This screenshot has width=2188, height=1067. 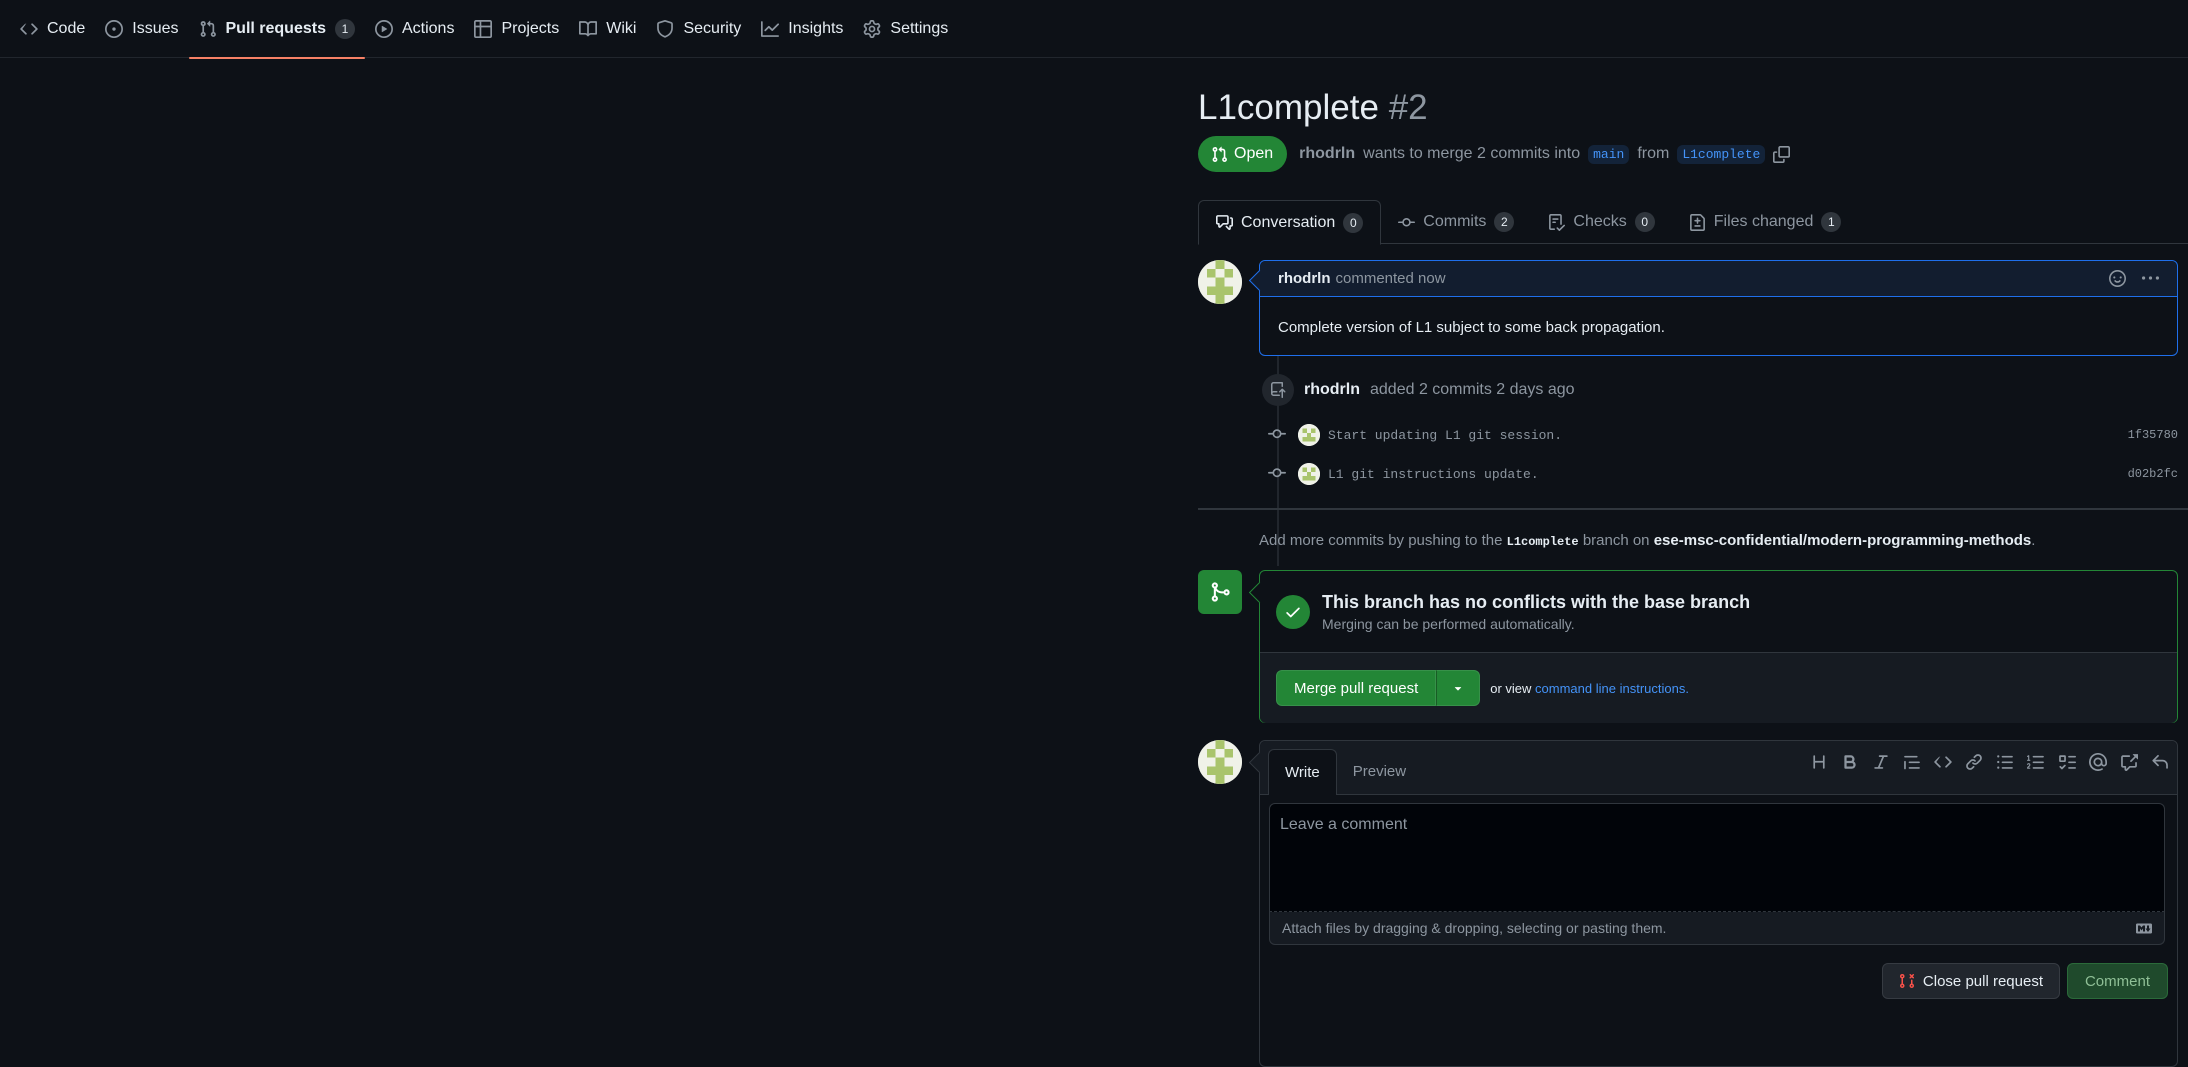 What do you see at coordinates (1313, 108) in the screenshot?
I see `pr-title: L1complete #2` at bounding box center [1313, 108].